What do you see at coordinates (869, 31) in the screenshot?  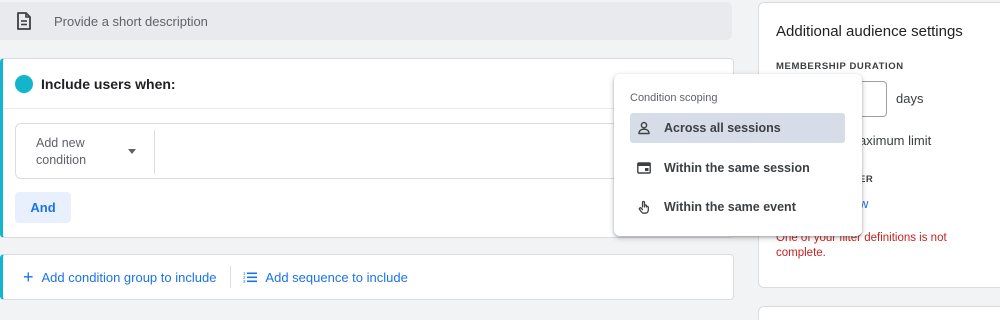 I see `panel-title: Additional audience settings` at bounding box center [869, 31].